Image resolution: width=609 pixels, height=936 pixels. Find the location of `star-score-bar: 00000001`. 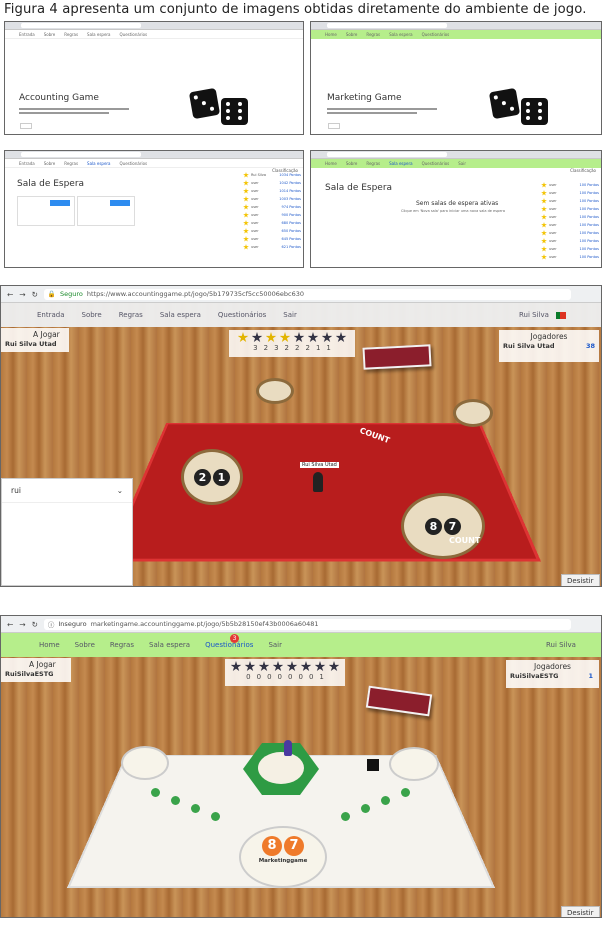

star-score-bar: 00000001 is located at coordinates (285, 672).